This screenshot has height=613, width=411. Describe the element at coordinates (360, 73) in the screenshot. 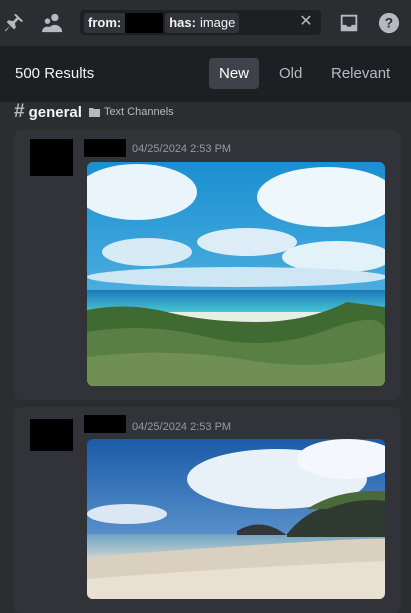

I see `sort-relevant-button: Relevant` at that location.